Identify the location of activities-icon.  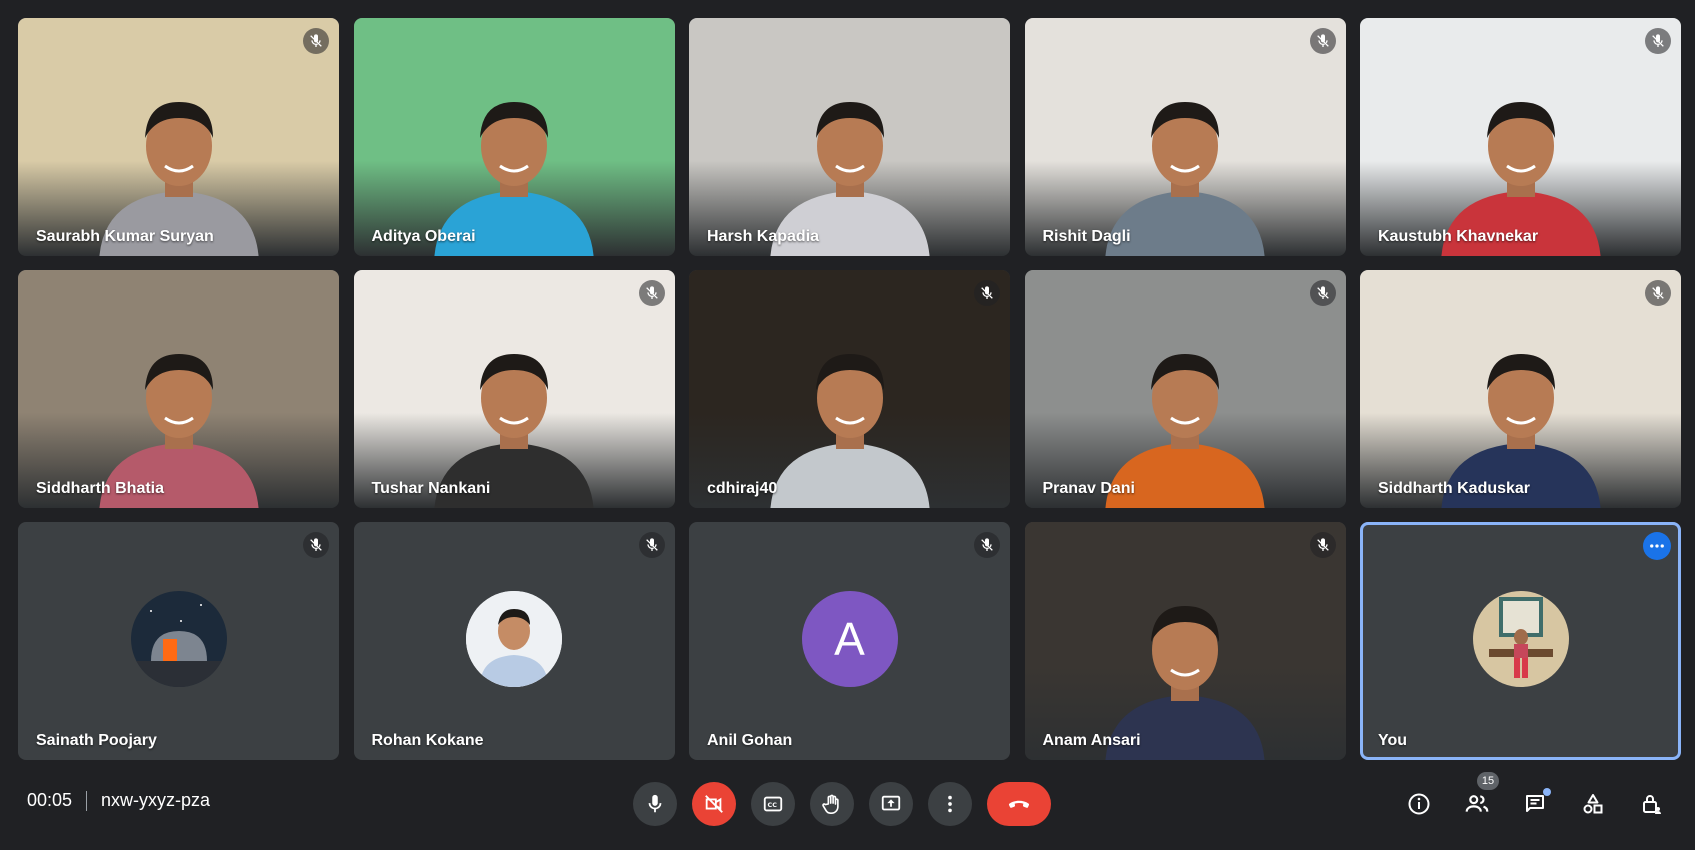
(1593, 804).